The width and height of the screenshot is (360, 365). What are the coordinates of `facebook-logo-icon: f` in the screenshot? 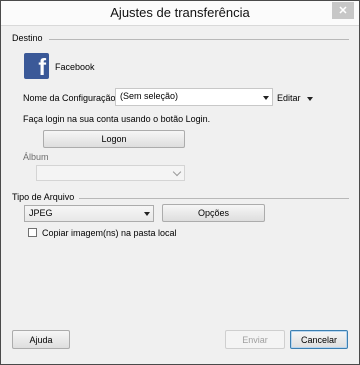 It's located at (36, 66).